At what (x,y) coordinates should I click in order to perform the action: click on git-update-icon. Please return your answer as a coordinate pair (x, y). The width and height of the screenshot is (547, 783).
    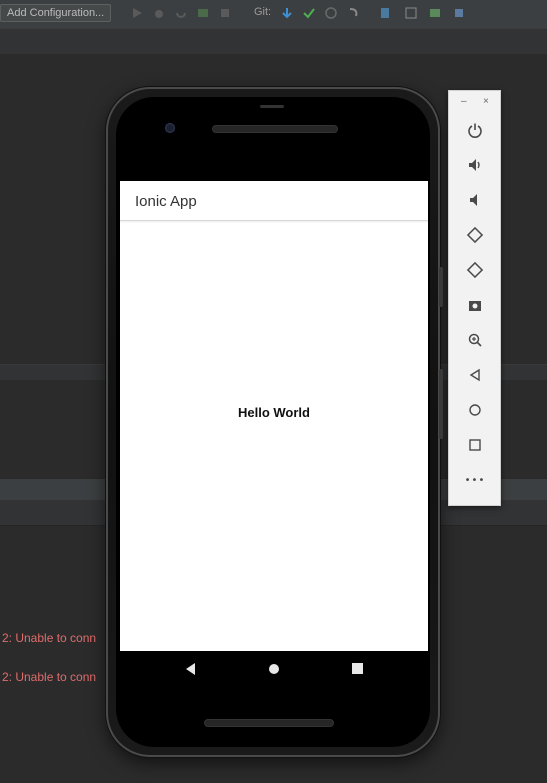
    Looking at the image, I should click on (287, 13).